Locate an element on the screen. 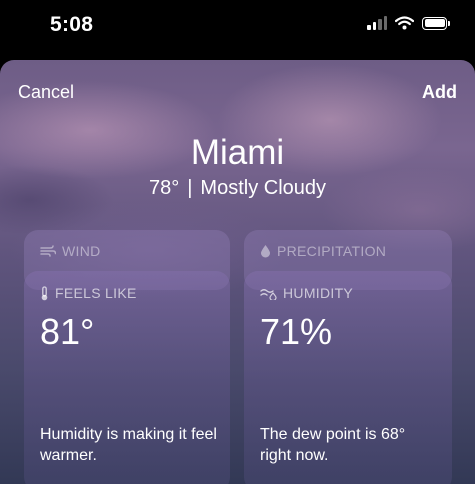 The height and width of the screenshot is (484, 475). weather-condition: Mostly Cloudy is located at coordinates (263, 188).